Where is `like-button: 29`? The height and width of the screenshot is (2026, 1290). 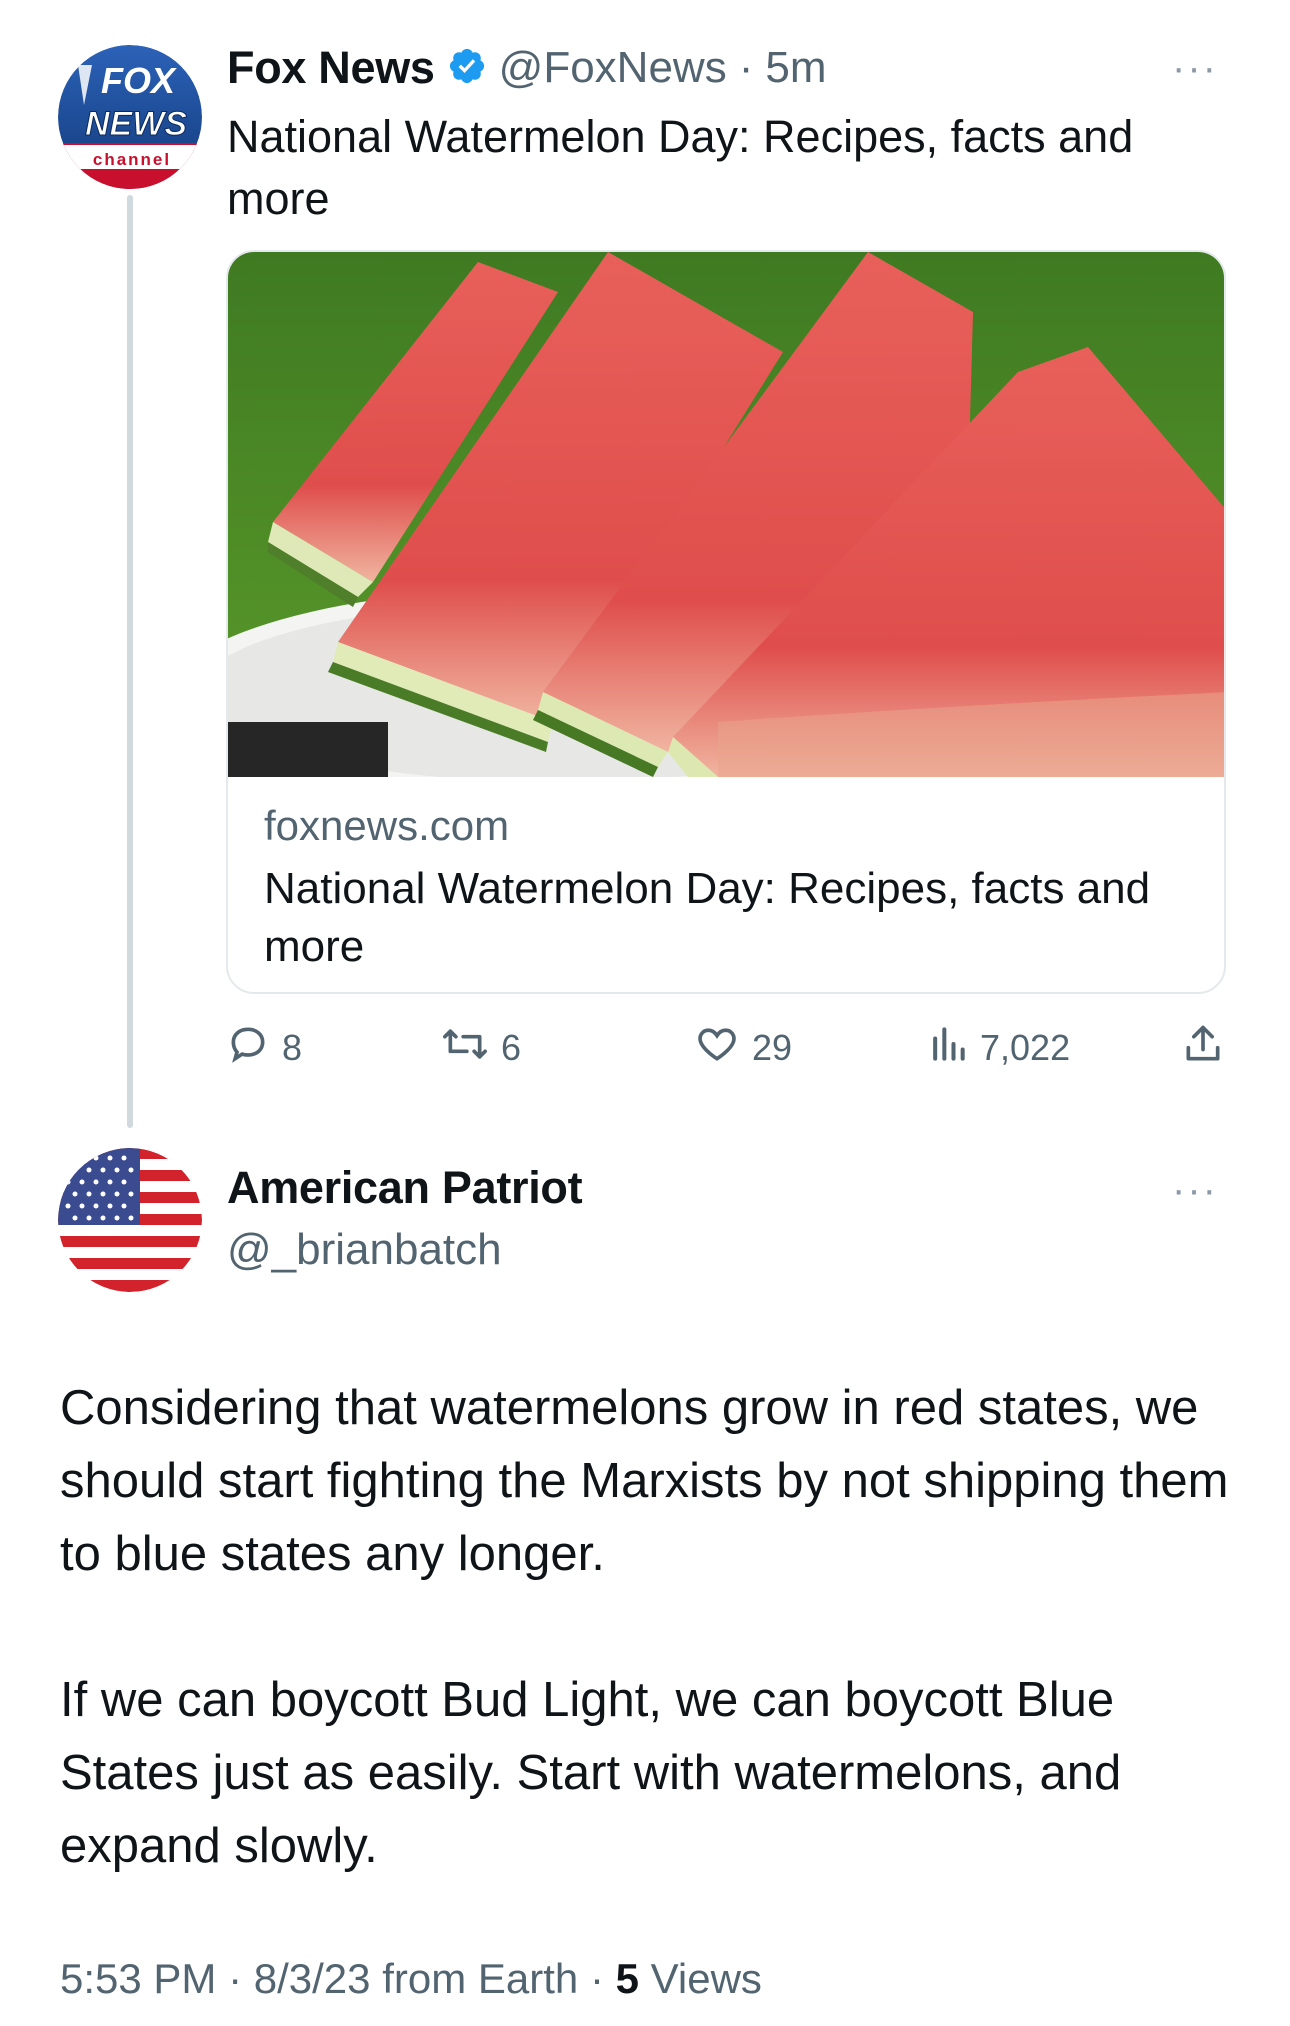 like-button: 29 is located at coordinates (743, 1048).